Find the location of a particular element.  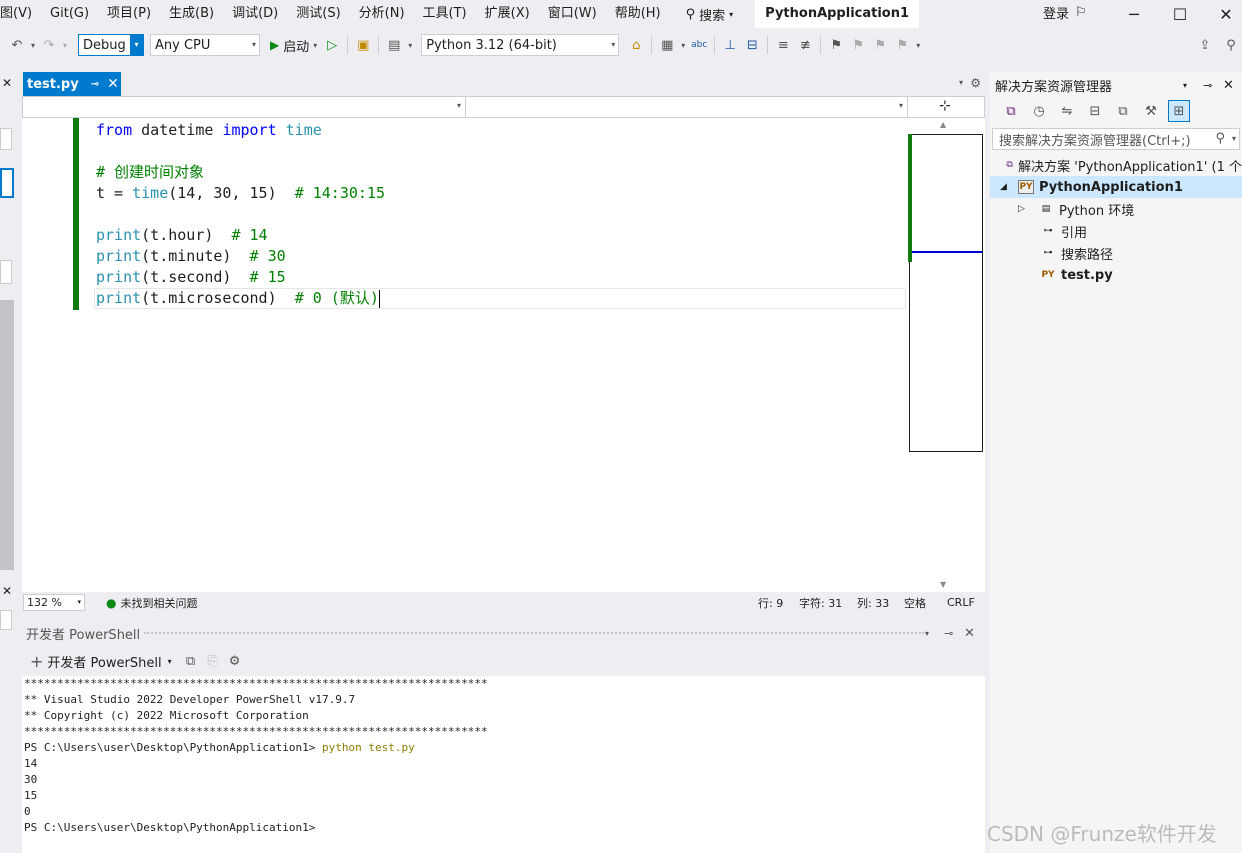

tree-item-references: ⊶ 引用 is located at coordinates (1116, 231).